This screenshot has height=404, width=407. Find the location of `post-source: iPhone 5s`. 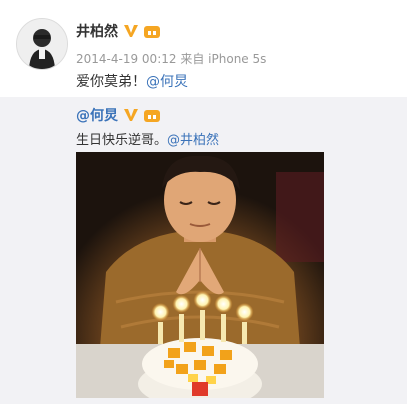

post-source: iPhone 5s is located at coordinates (237, 59).